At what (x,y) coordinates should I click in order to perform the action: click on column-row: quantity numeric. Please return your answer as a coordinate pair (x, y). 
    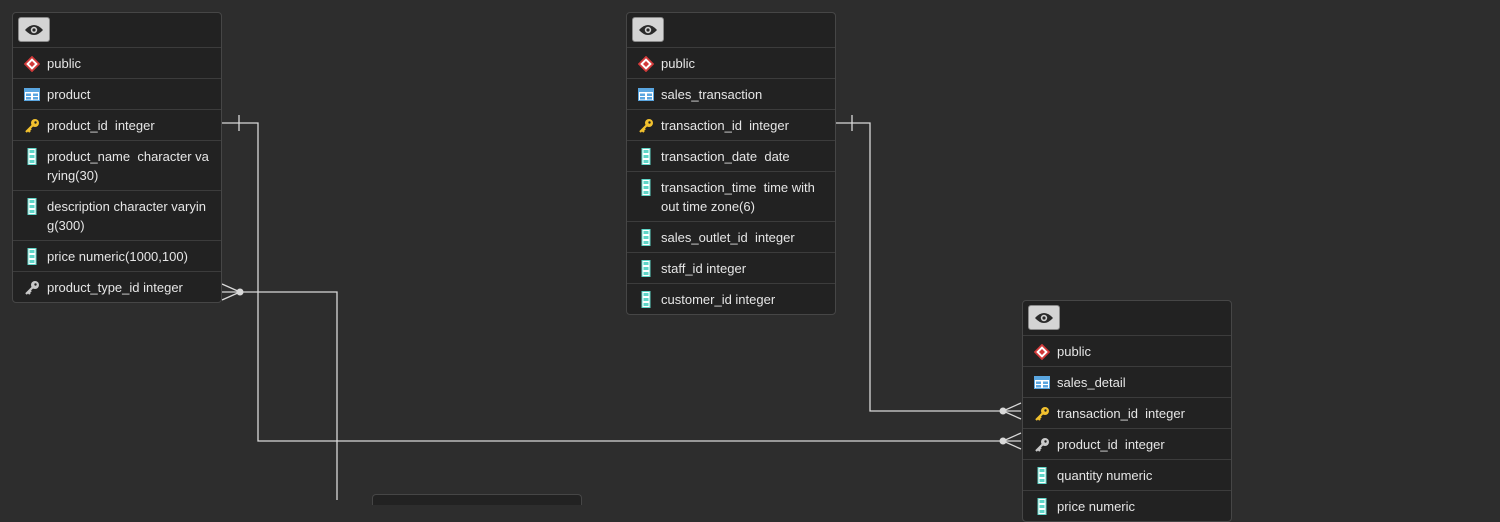
    Looking at the image, I should click on (1127, 475).